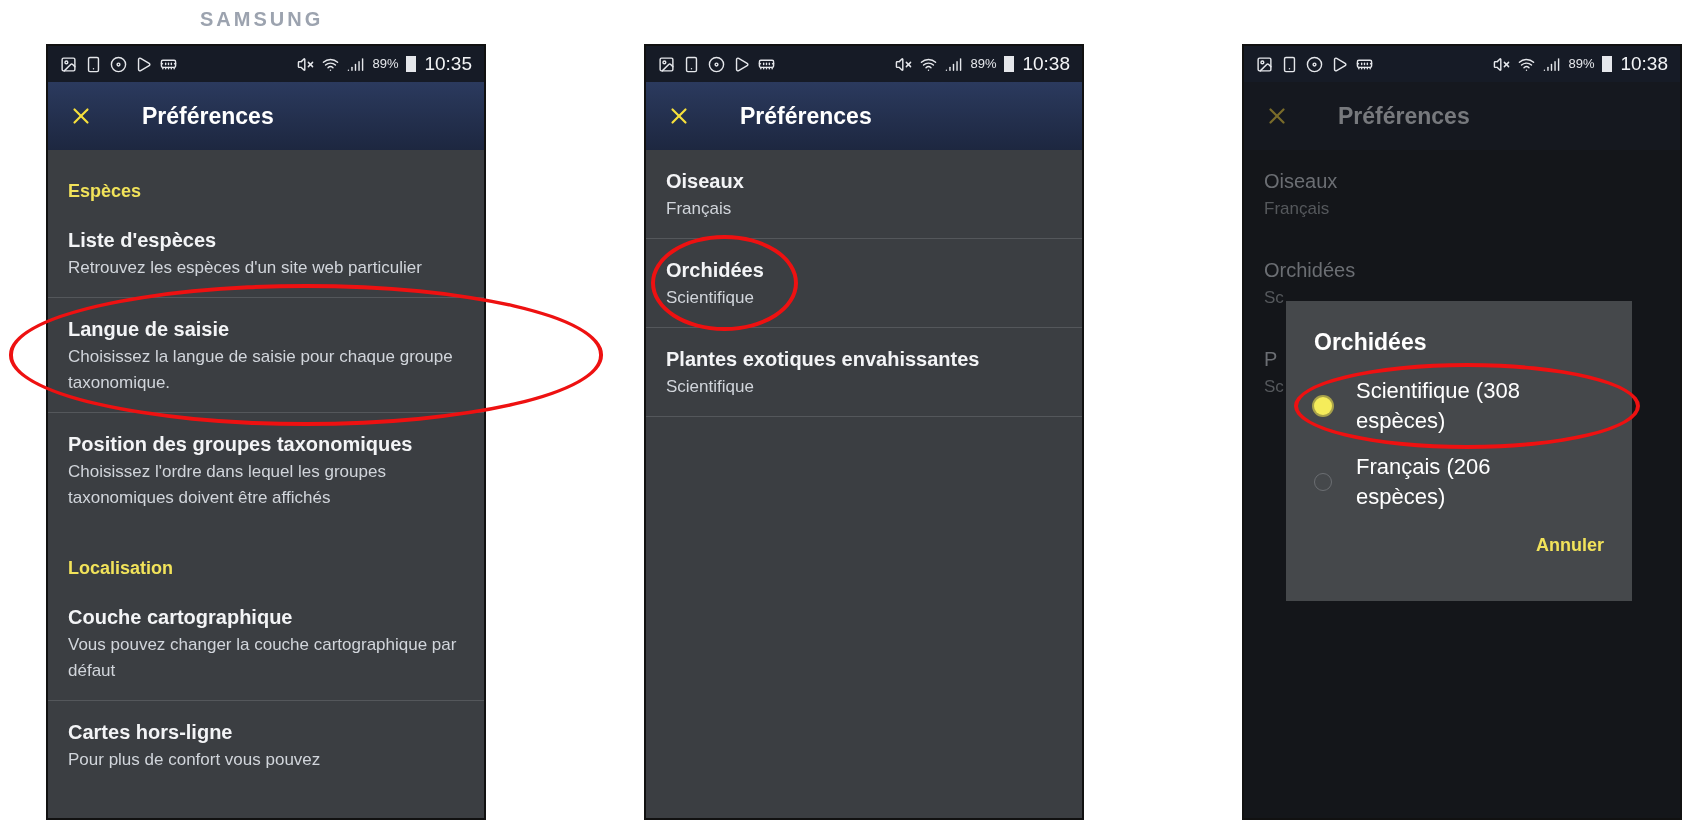 The height and width of the screenshot is (837, 1693). What do you see at coordinates (1323, 405) in the screenshot?
I see `radio-button` at bounding box center [1323, 405].